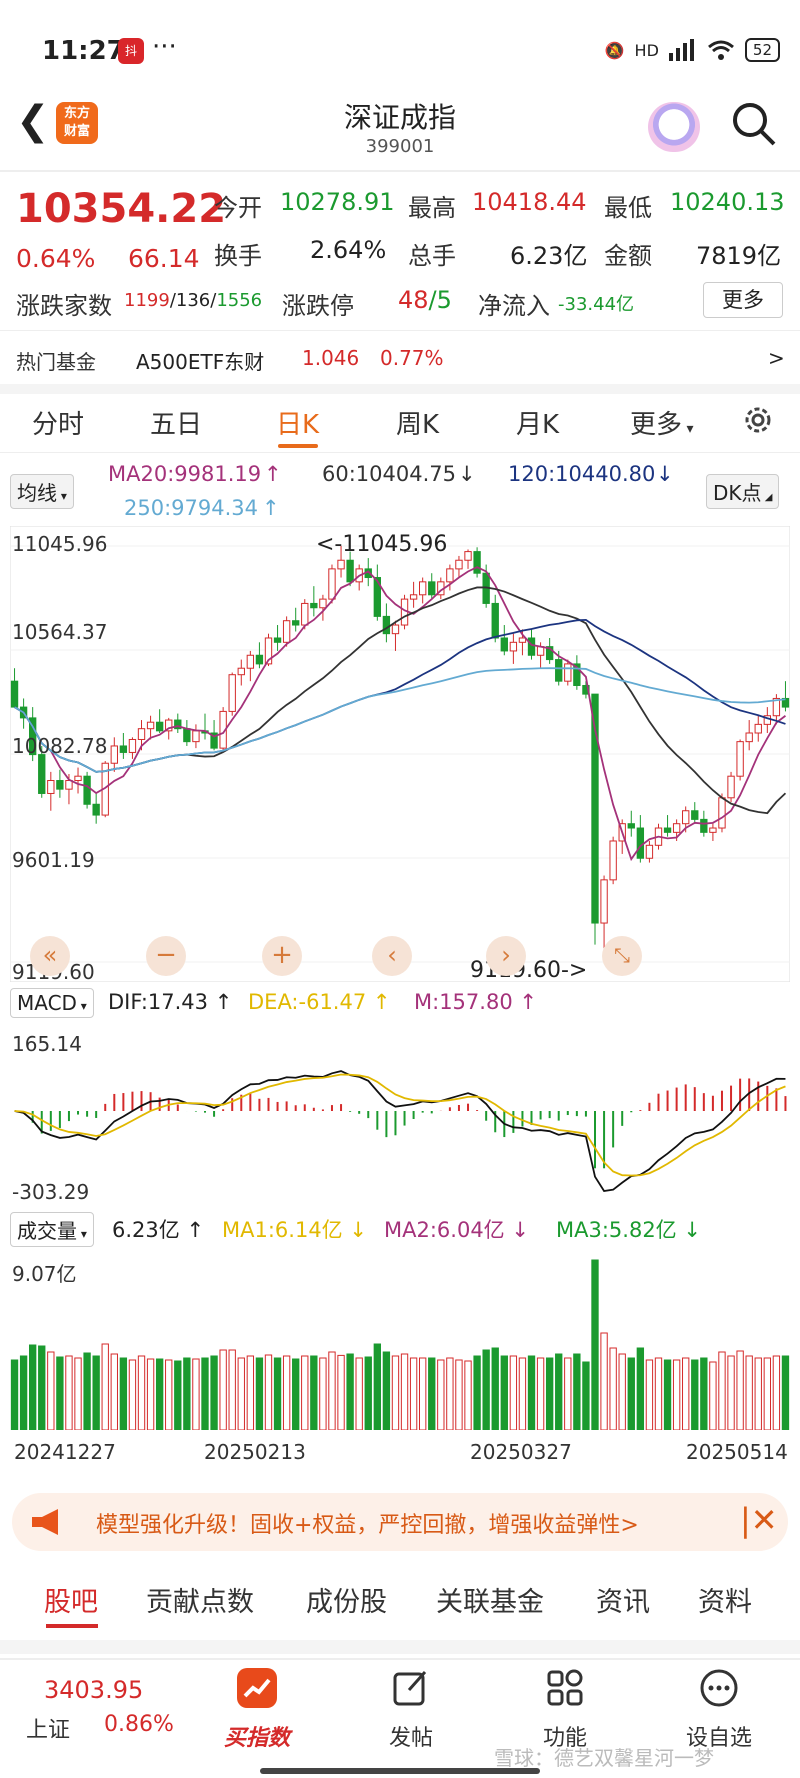  Describe the element at coordinates (200, 1599) in the screenshot. I see `tab-contribution: 贡献点数` at that location.